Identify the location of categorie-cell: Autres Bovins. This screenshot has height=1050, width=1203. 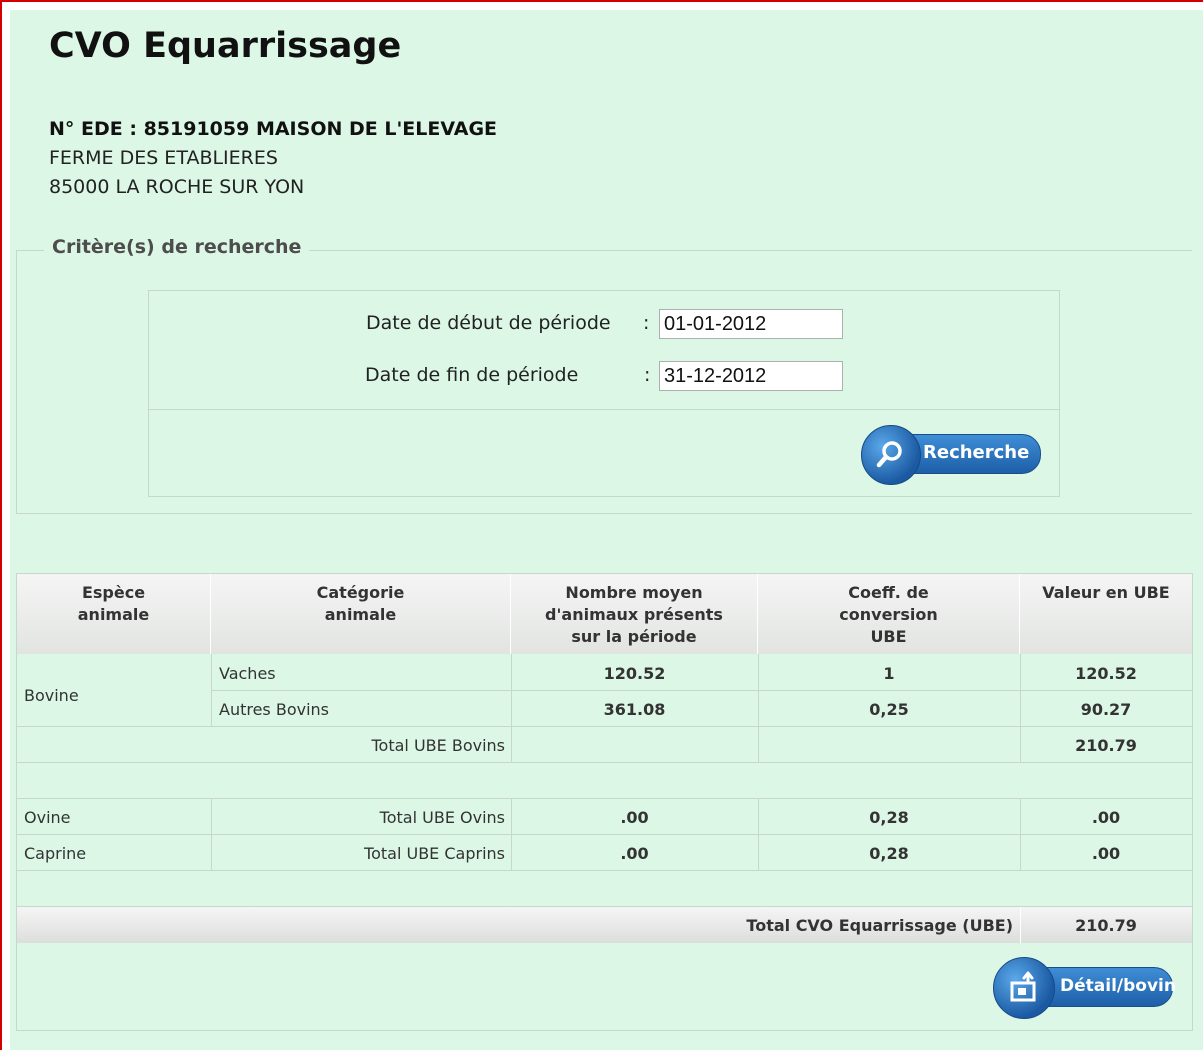
(274, 709).